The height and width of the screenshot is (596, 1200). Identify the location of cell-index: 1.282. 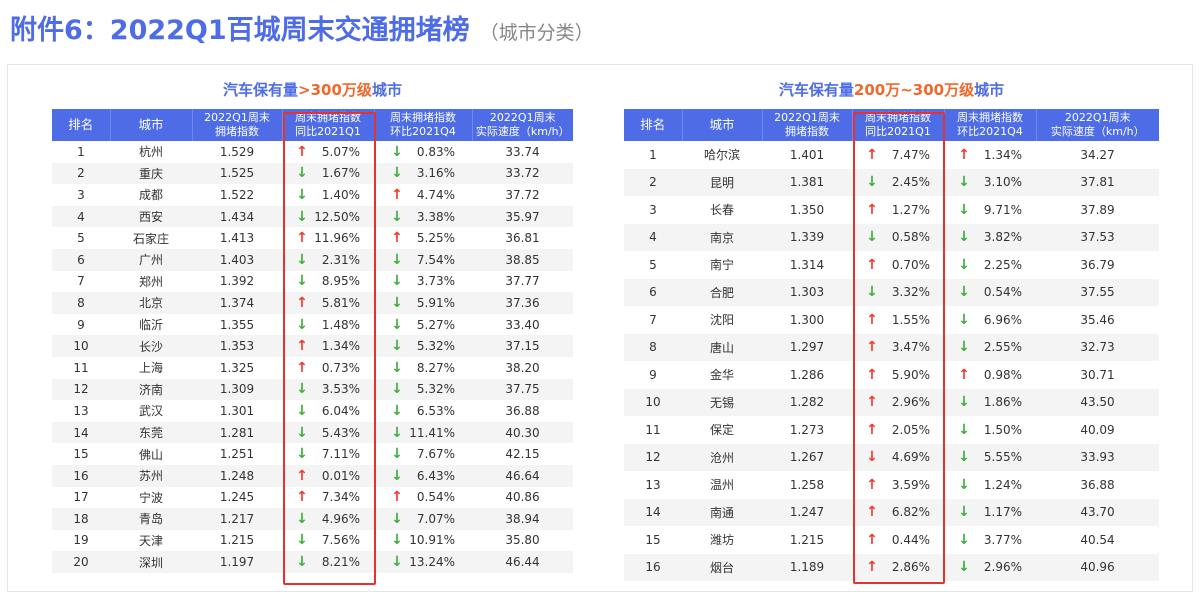
(807, 402).